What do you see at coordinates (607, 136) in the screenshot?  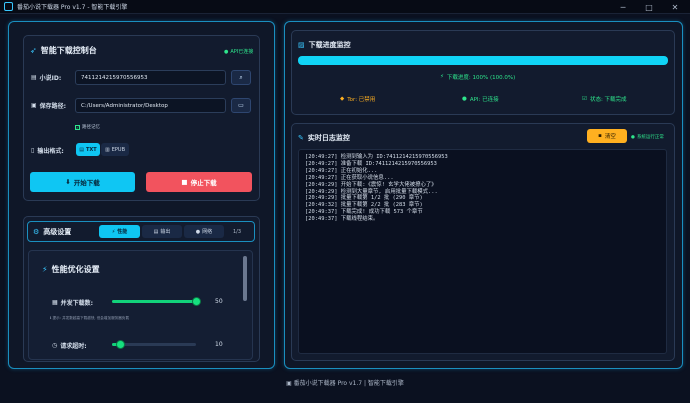 I see `clear-log-button: ▪ 清空` at bounding box center [607, 136].